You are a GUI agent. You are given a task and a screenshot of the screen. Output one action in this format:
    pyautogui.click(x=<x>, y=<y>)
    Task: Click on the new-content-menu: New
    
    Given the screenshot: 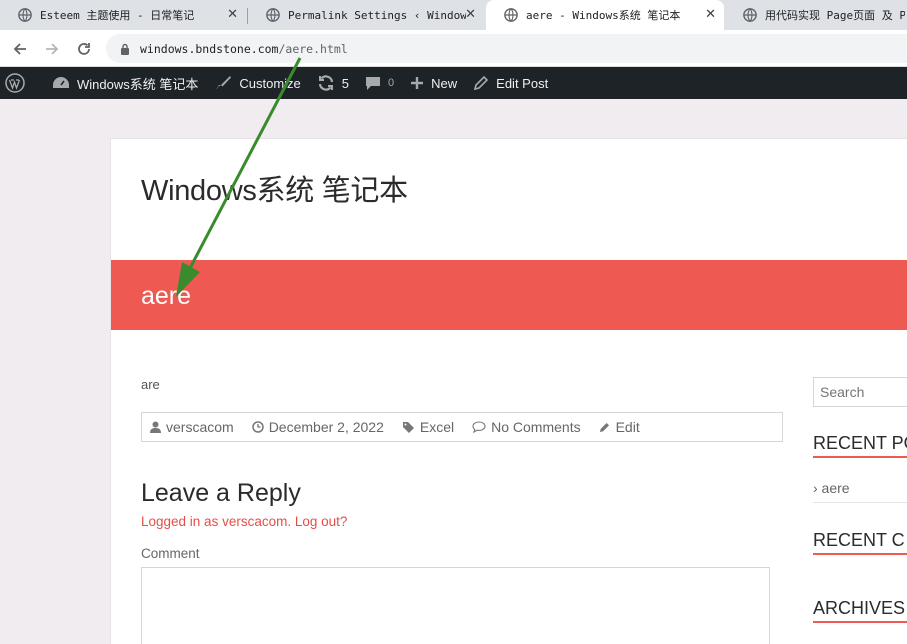 What is the action you would take?
    pyautogui.click(x=433, y=83)
    